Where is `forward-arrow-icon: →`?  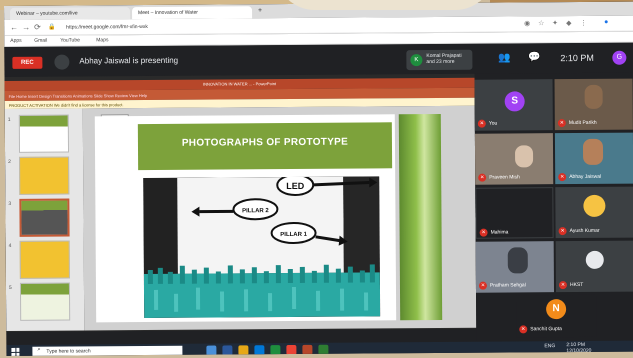 forward-arrow-icon: → is located at coordinates (26, 27).